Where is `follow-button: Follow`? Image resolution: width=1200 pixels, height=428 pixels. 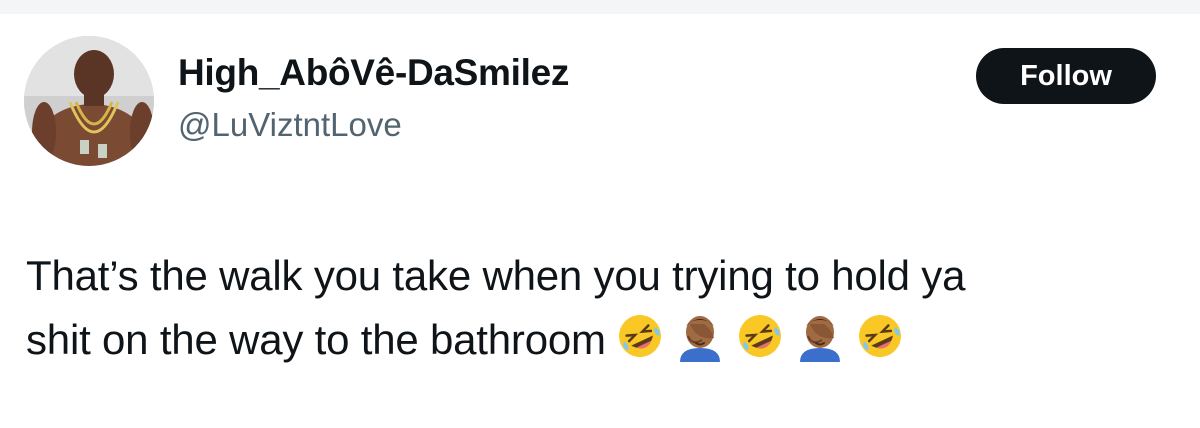 follow-button: Follow is located at coordinates (1066, 76).